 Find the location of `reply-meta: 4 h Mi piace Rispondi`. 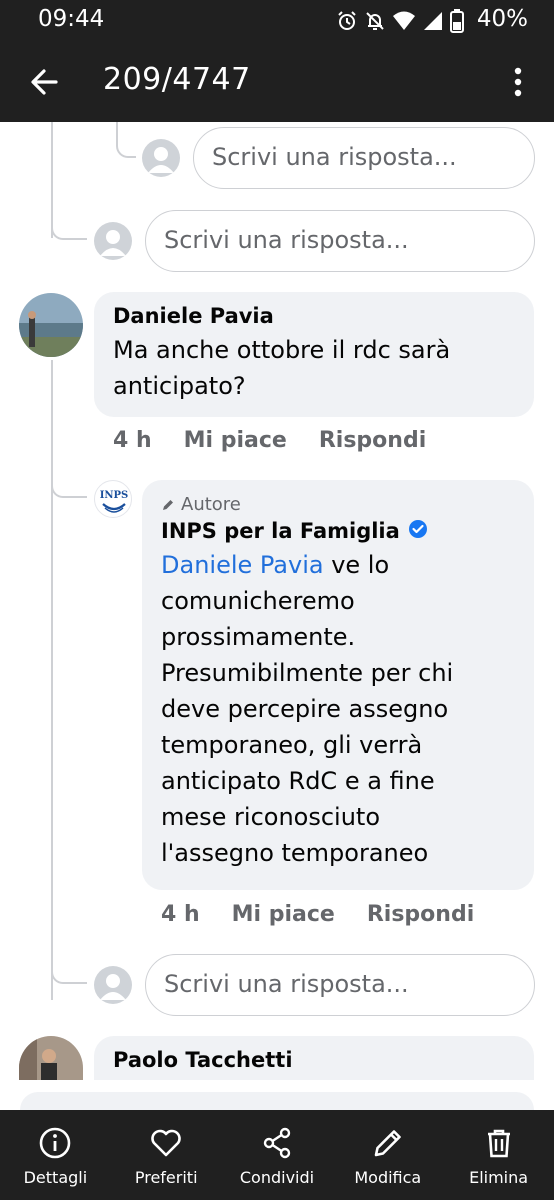

reply-meta: 4 h Mi piace Rispondi is located at coordinates (317, 914).